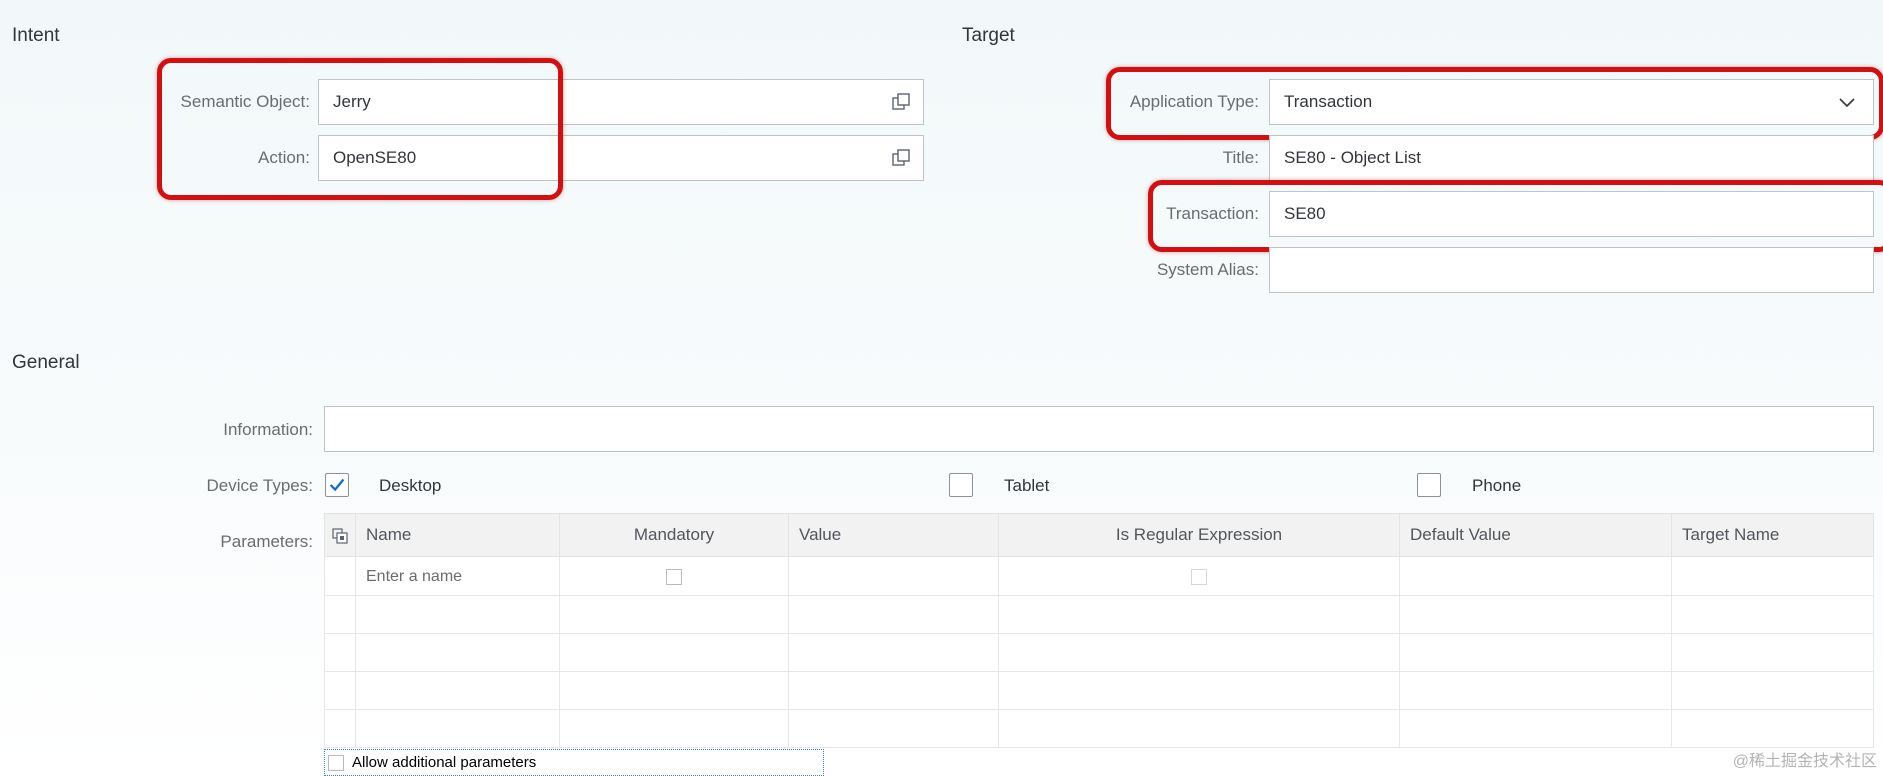  What do you see at coordinates (621, 158) in the screenshot?
I see `action-field: OpenSE80` at bounding box center [621, 158].